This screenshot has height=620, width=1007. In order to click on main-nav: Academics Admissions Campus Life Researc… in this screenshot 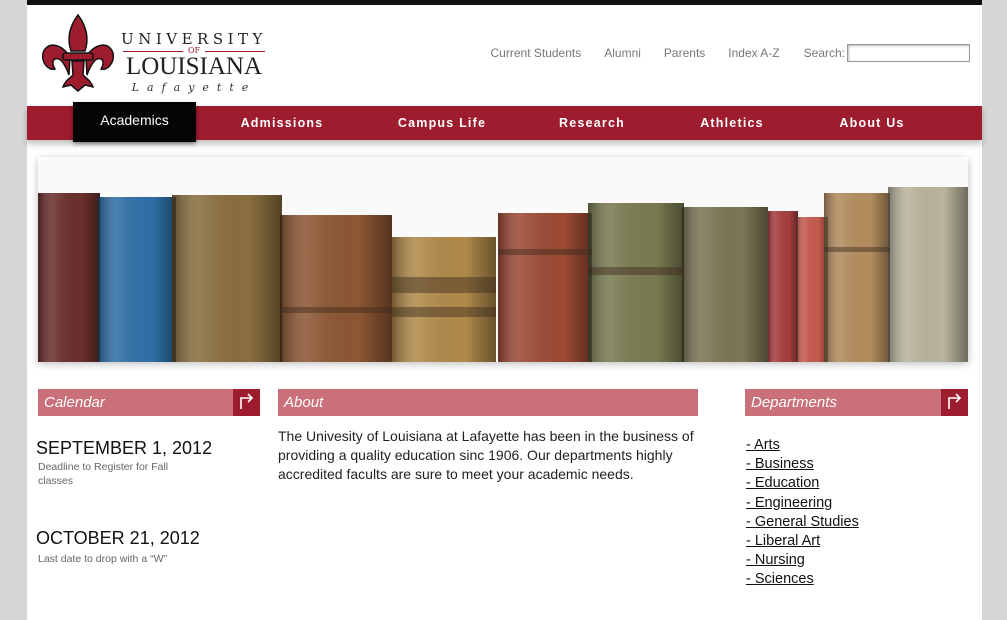, I will do `click(504, 122)`.